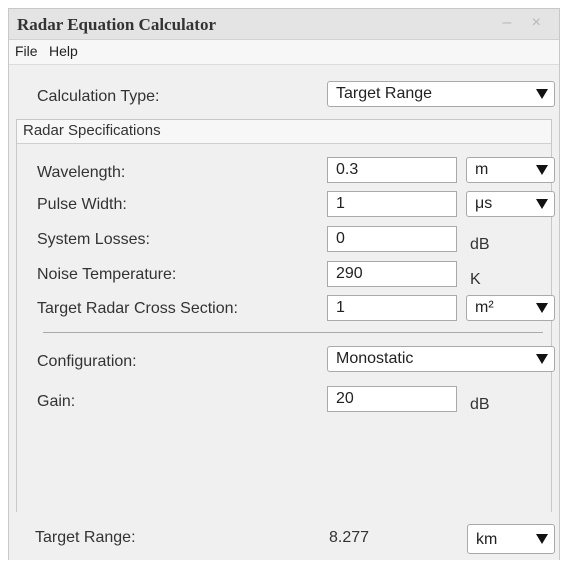  What do you see at coordinates (293, 332) in the screenshot?
I see `separator` at bounding box center [293, 332].